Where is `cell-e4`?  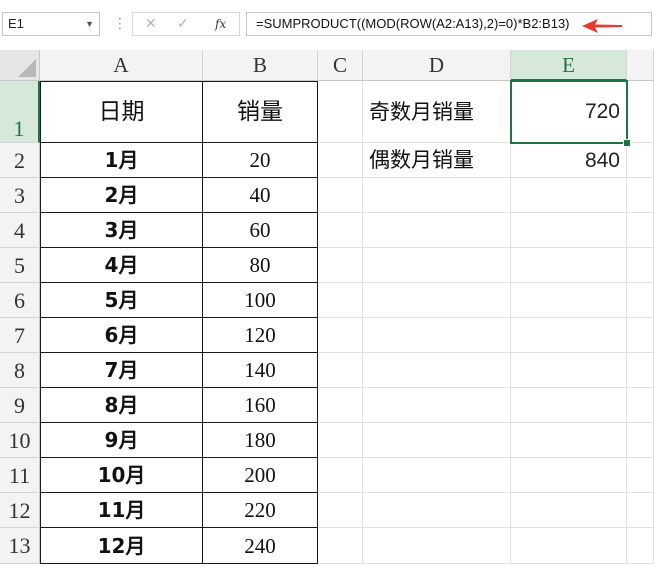 cell-e4 is located at coordinates (569, 230).